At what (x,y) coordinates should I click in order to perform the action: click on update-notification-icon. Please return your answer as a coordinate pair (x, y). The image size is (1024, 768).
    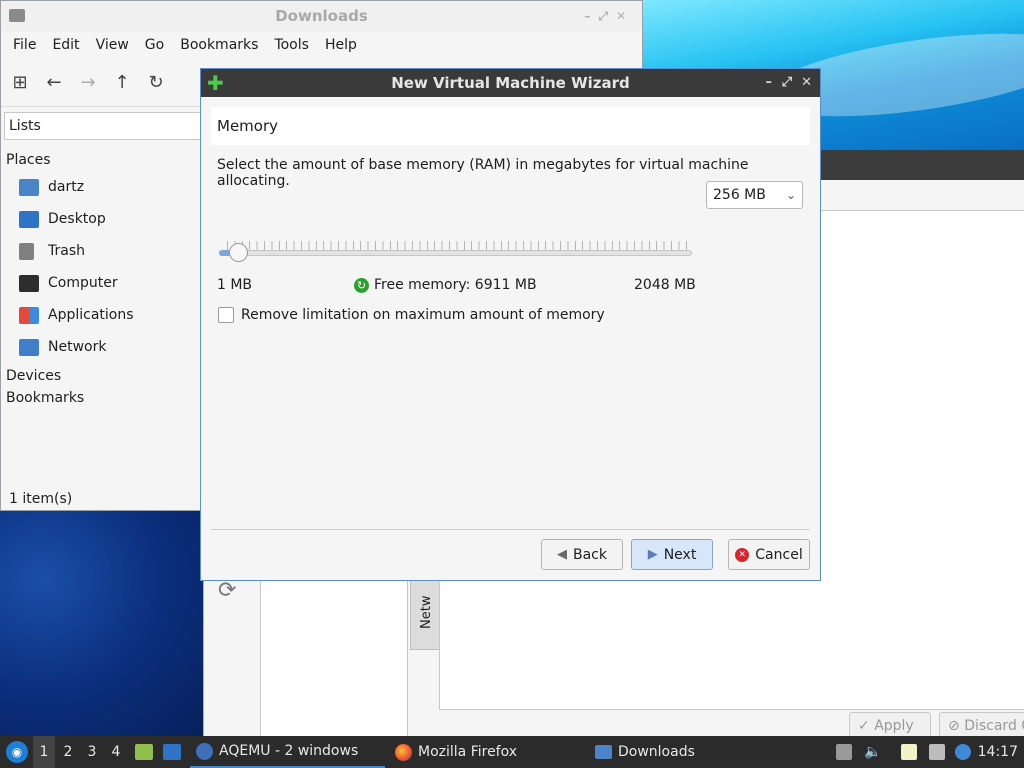
    Looking at the image, I should click on (963, 752).